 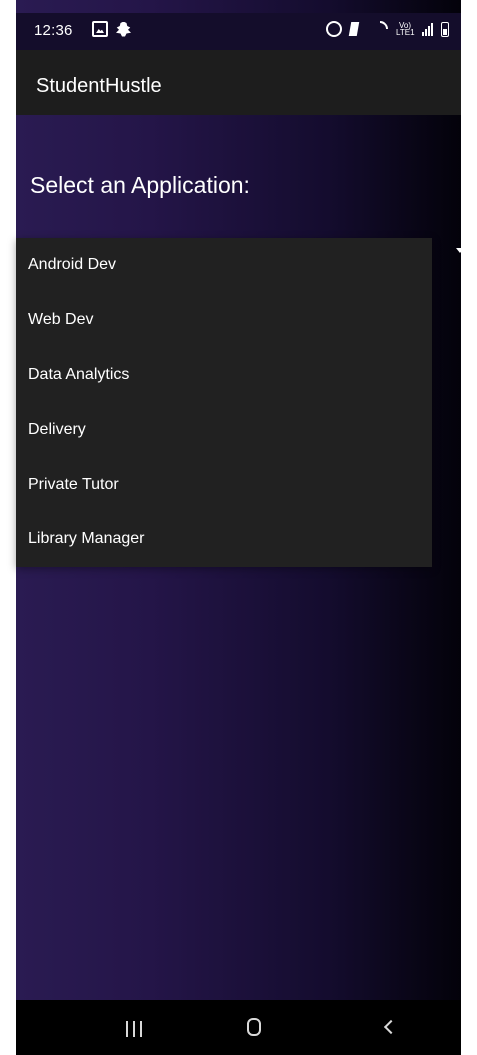 What do you see at coordinates (445, 29) in the screenshot?
I see `battery-icon` at bounding box center [445, 29].